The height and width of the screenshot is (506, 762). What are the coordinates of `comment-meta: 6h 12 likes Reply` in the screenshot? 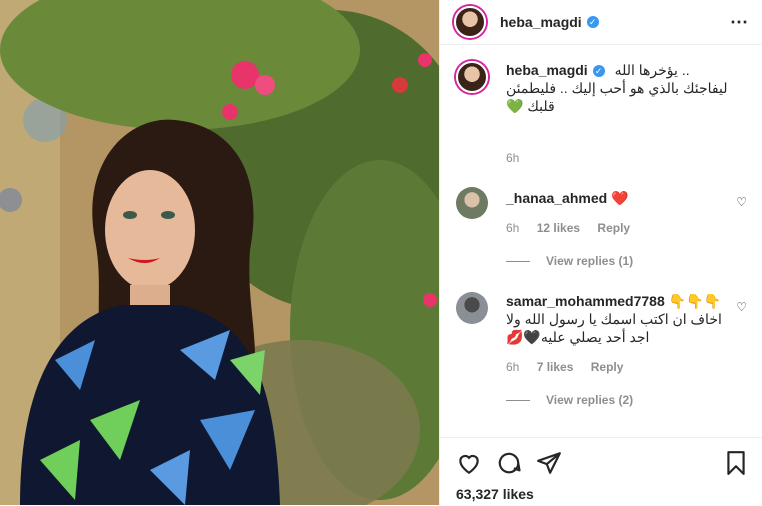 It's located at (575, 228).